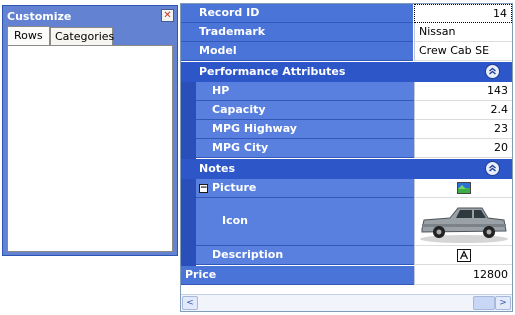  What do you see at coordinates (203, 188) in the screenshot?
I see `collapse-minus-icon: −` at bounding box center [203, 188].